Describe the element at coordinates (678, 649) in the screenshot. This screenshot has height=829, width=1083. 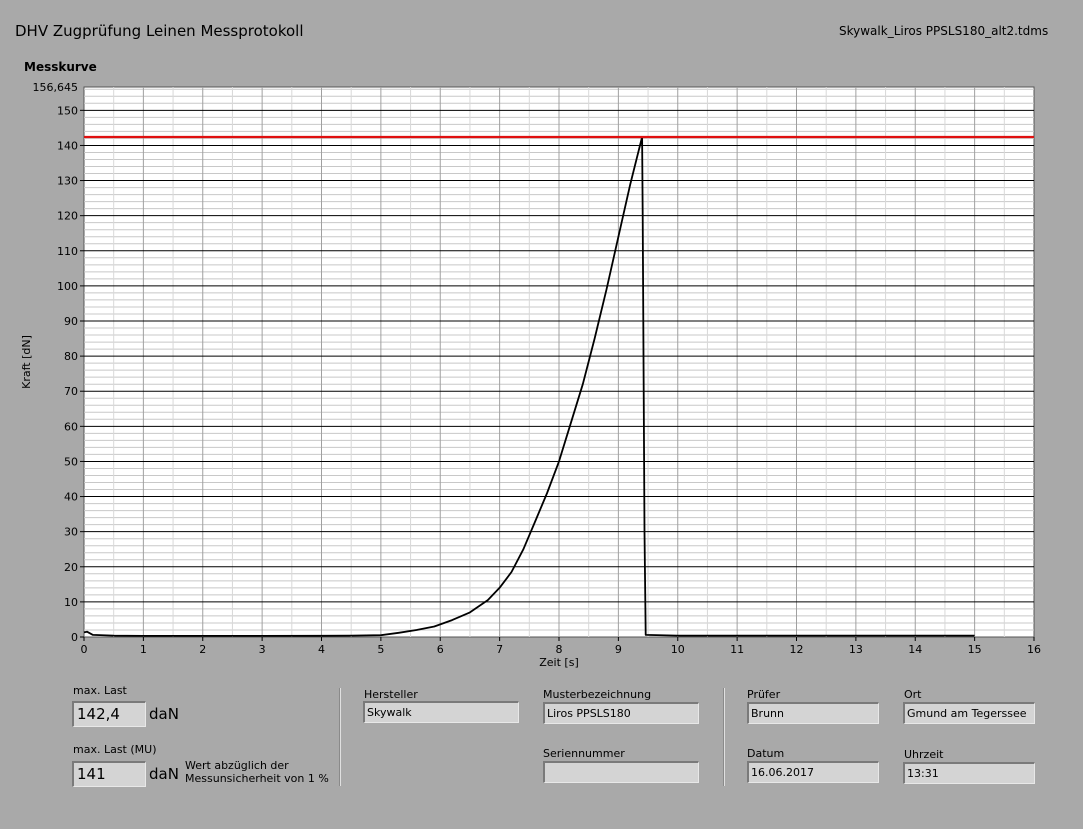
I see `x-tick-label: 10` at that location.